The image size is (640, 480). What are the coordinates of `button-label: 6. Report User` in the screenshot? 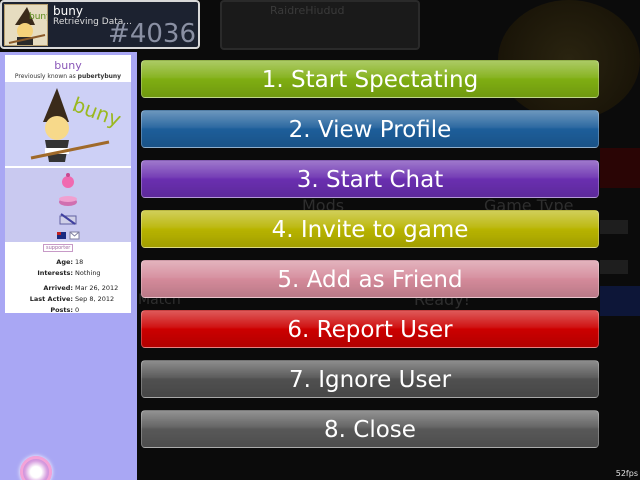 It's located at (370, 330).